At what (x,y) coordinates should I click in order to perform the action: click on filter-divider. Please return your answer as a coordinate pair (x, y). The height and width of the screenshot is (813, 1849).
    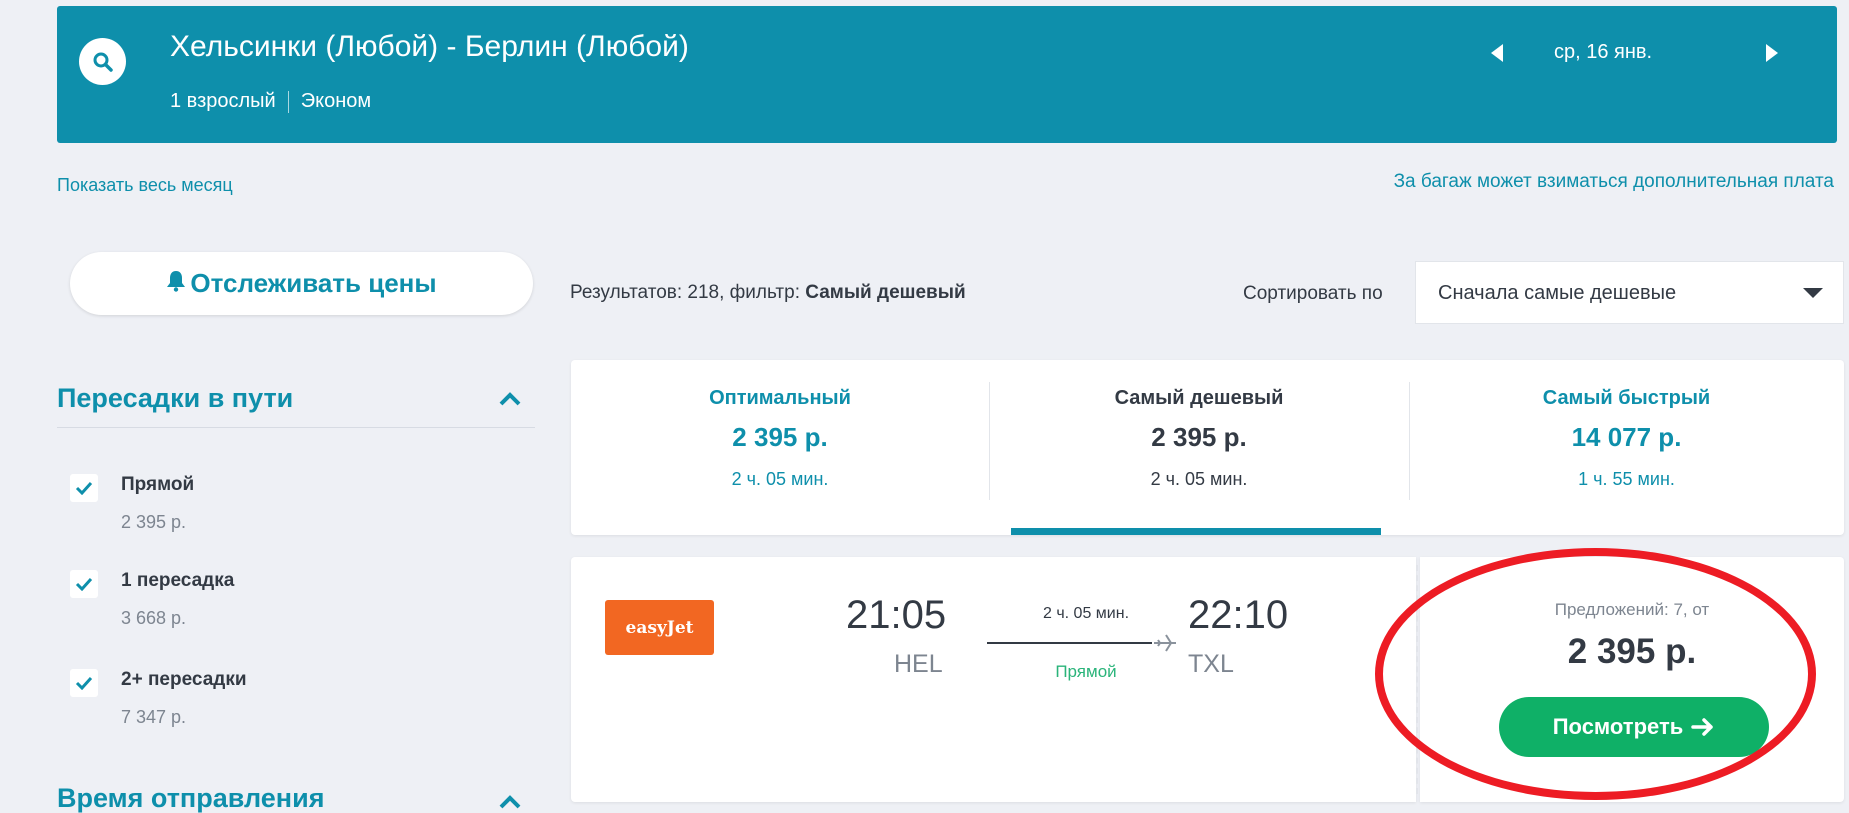
    Looking at the image, I should click on (296, 427).